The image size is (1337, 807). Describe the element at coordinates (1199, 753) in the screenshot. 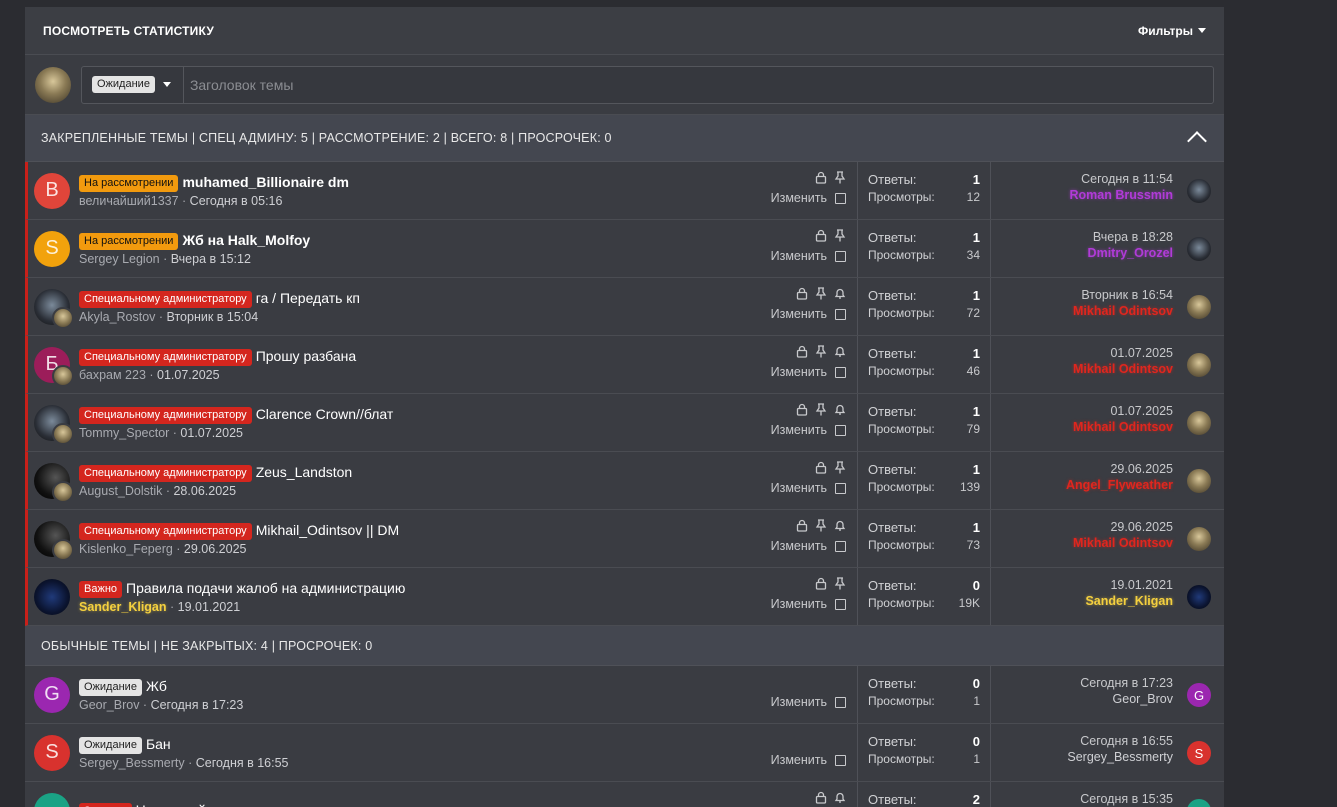

I see `last-poster-avatar: S` at that location.